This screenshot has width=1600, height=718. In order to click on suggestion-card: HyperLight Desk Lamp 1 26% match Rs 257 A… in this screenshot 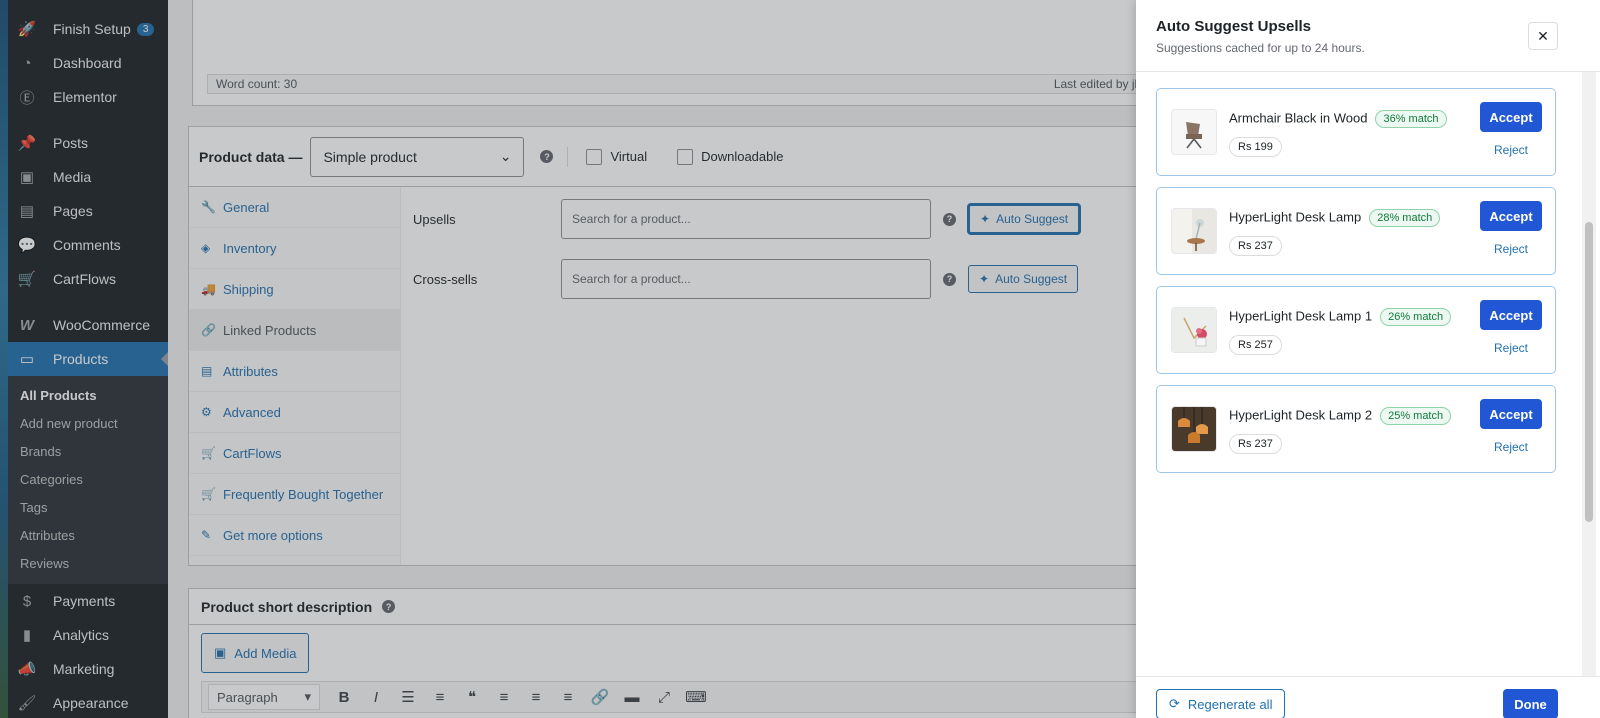, I will do `click(1356, 330)`.